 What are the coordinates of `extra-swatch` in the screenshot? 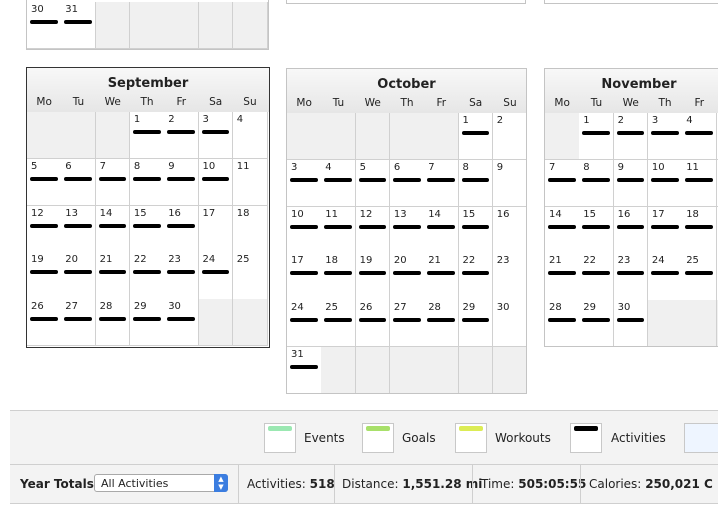 It's located at (701, 438).